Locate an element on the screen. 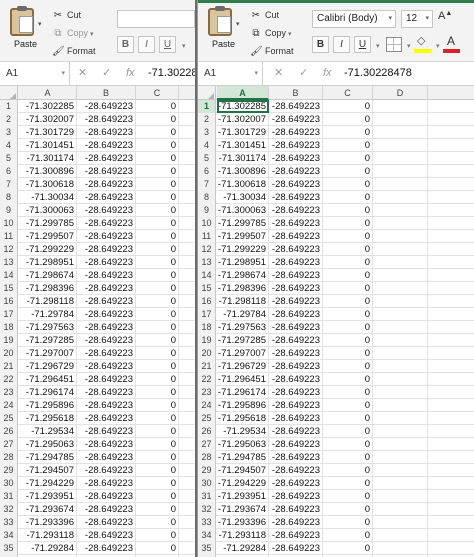  copy-button: ⧉ Copy ▾ is located at coordinates (270, 33).